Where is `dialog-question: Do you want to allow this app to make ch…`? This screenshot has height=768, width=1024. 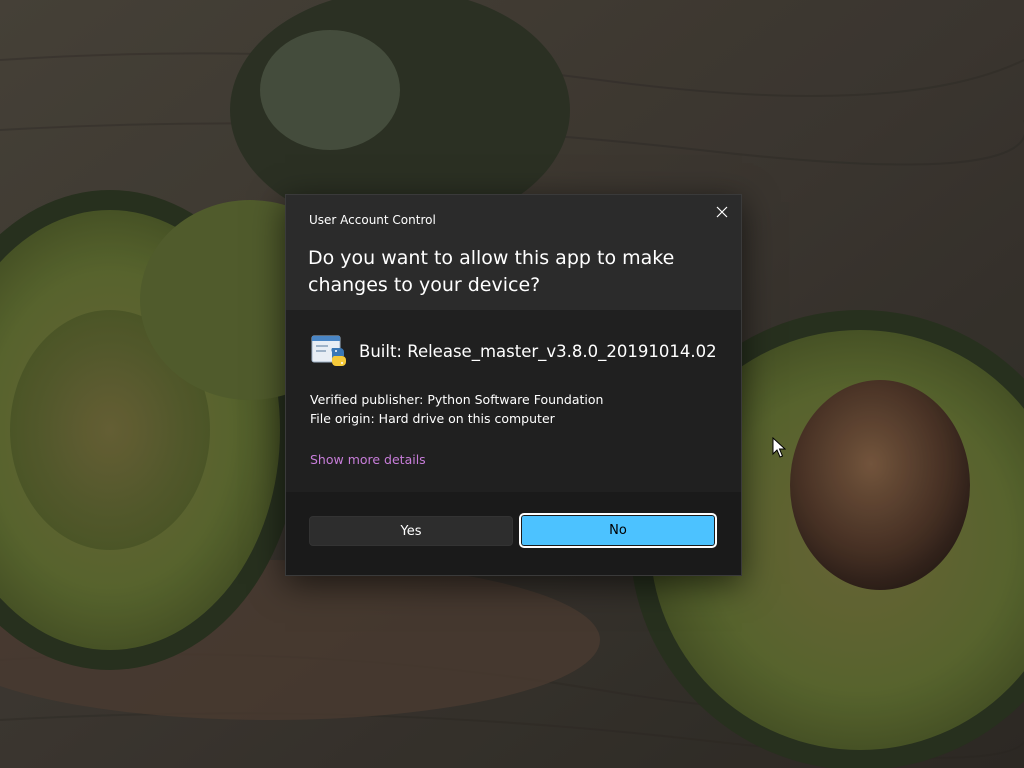
dialog-question: Do you want to allow this app to make ch… is located at coordinates (491, 271).